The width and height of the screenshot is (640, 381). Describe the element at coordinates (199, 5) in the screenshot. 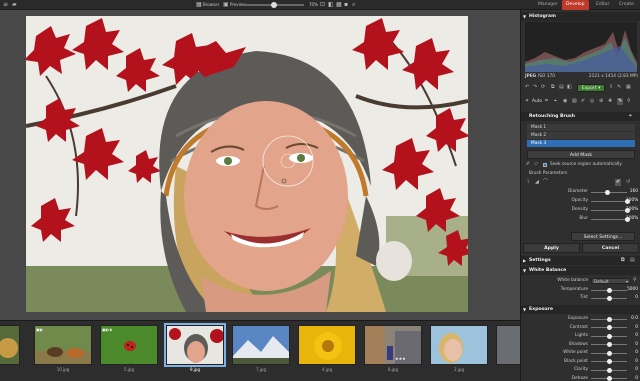

I see `browser-icon: ▦` at that location.